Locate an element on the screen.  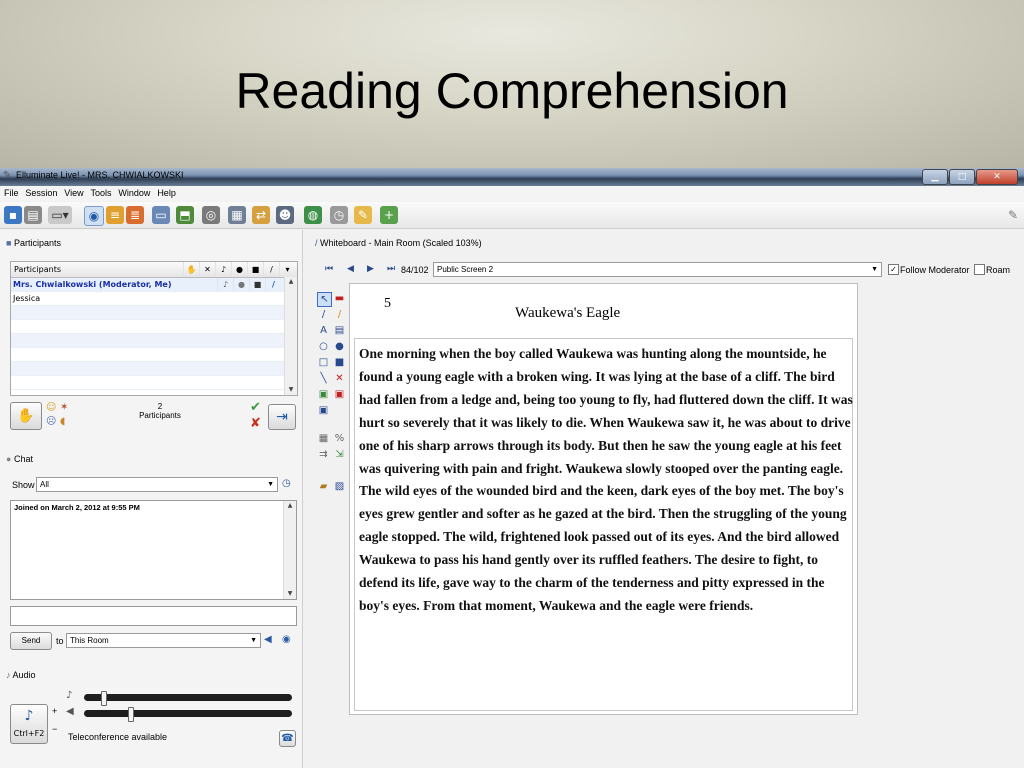
menu-session: Session is located at coordinates (41, 193).